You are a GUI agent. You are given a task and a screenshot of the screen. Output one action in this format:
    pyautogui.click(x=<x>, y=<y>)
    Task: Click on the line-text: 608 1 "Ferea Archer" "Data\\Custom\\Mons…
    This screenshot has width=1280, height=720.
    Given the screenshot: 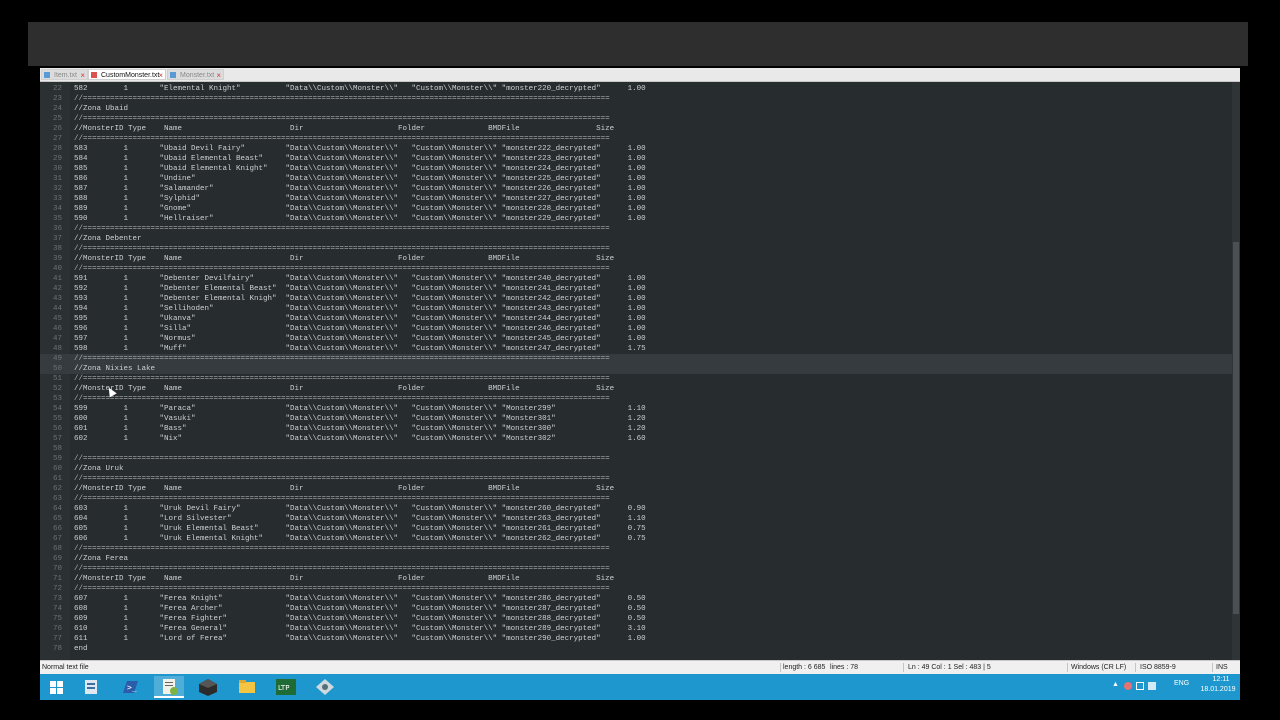 What is the action you would take?
    pyautogui.click(x=360, y=609)
    